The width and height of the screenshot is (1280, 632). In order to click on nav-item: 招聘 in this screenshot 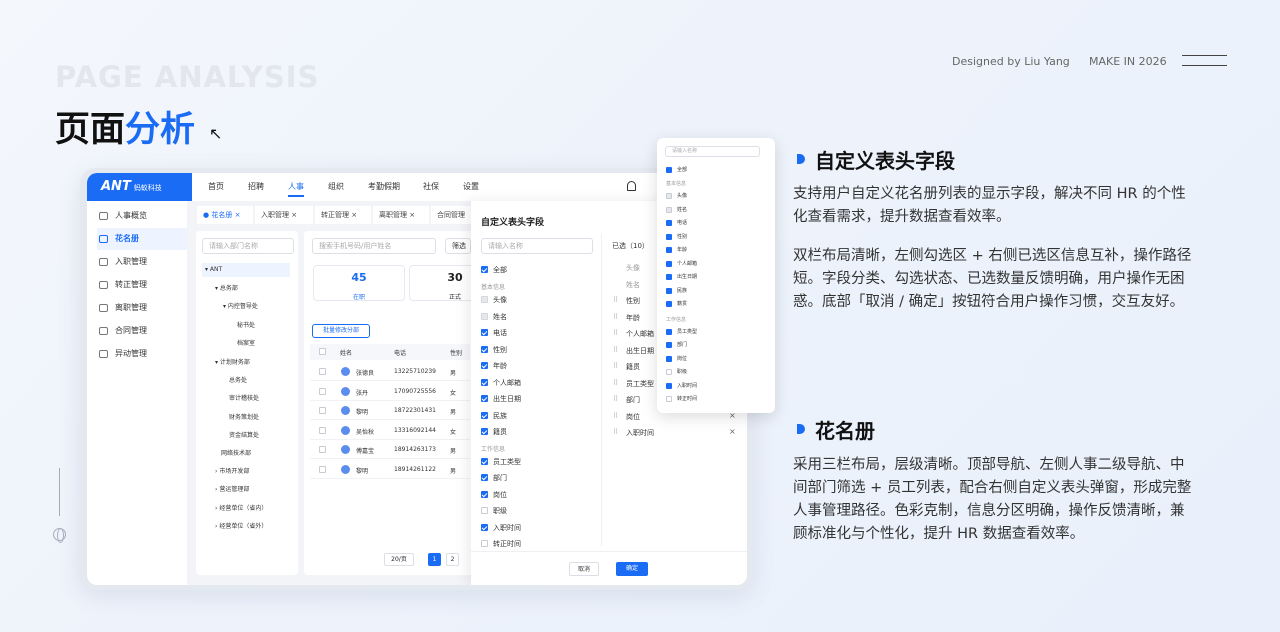, I will do `click(256, 186)`.